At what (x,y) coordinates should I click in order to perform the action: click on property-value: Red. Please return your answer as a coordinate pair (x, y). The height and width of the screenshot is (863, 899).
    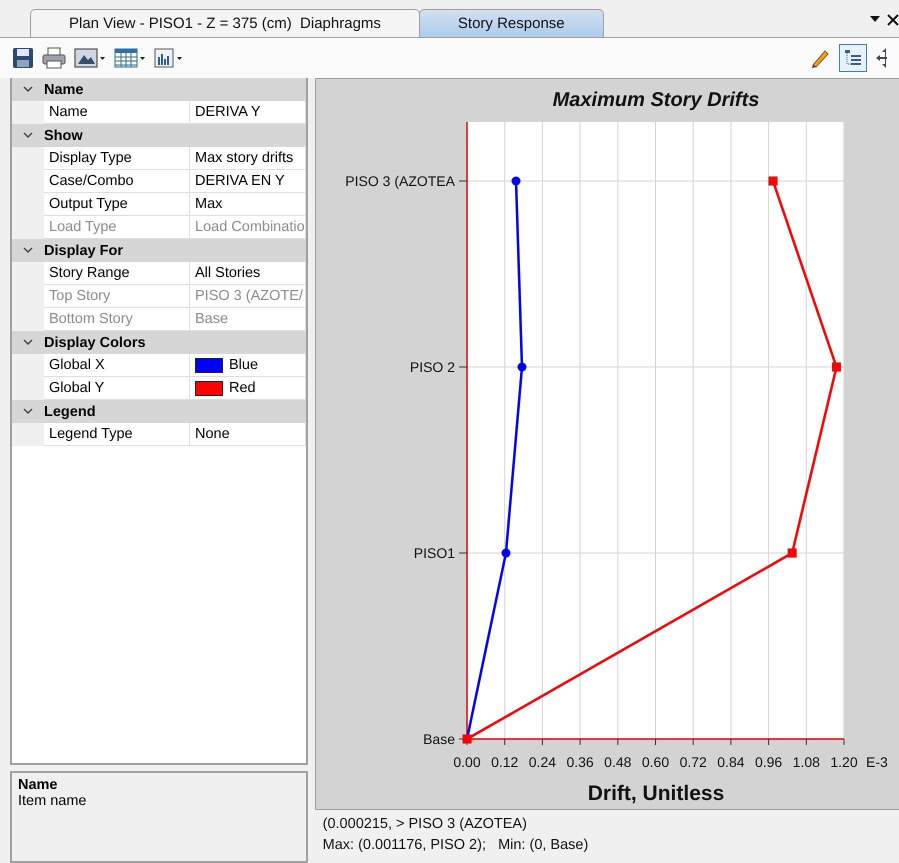
    Looking at the image, I should click on (248, 388).